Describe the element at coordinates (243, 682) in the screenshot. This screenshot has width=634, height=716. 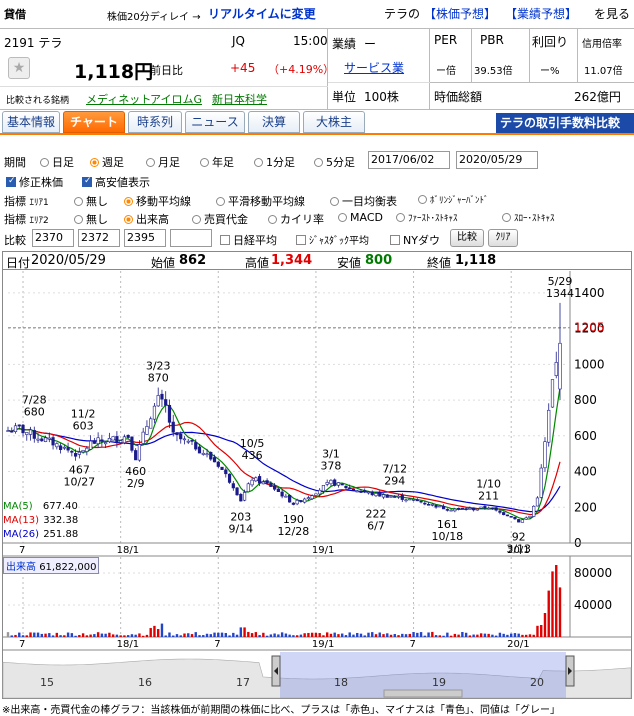
I see `minimap-year-label: 17` at that location.